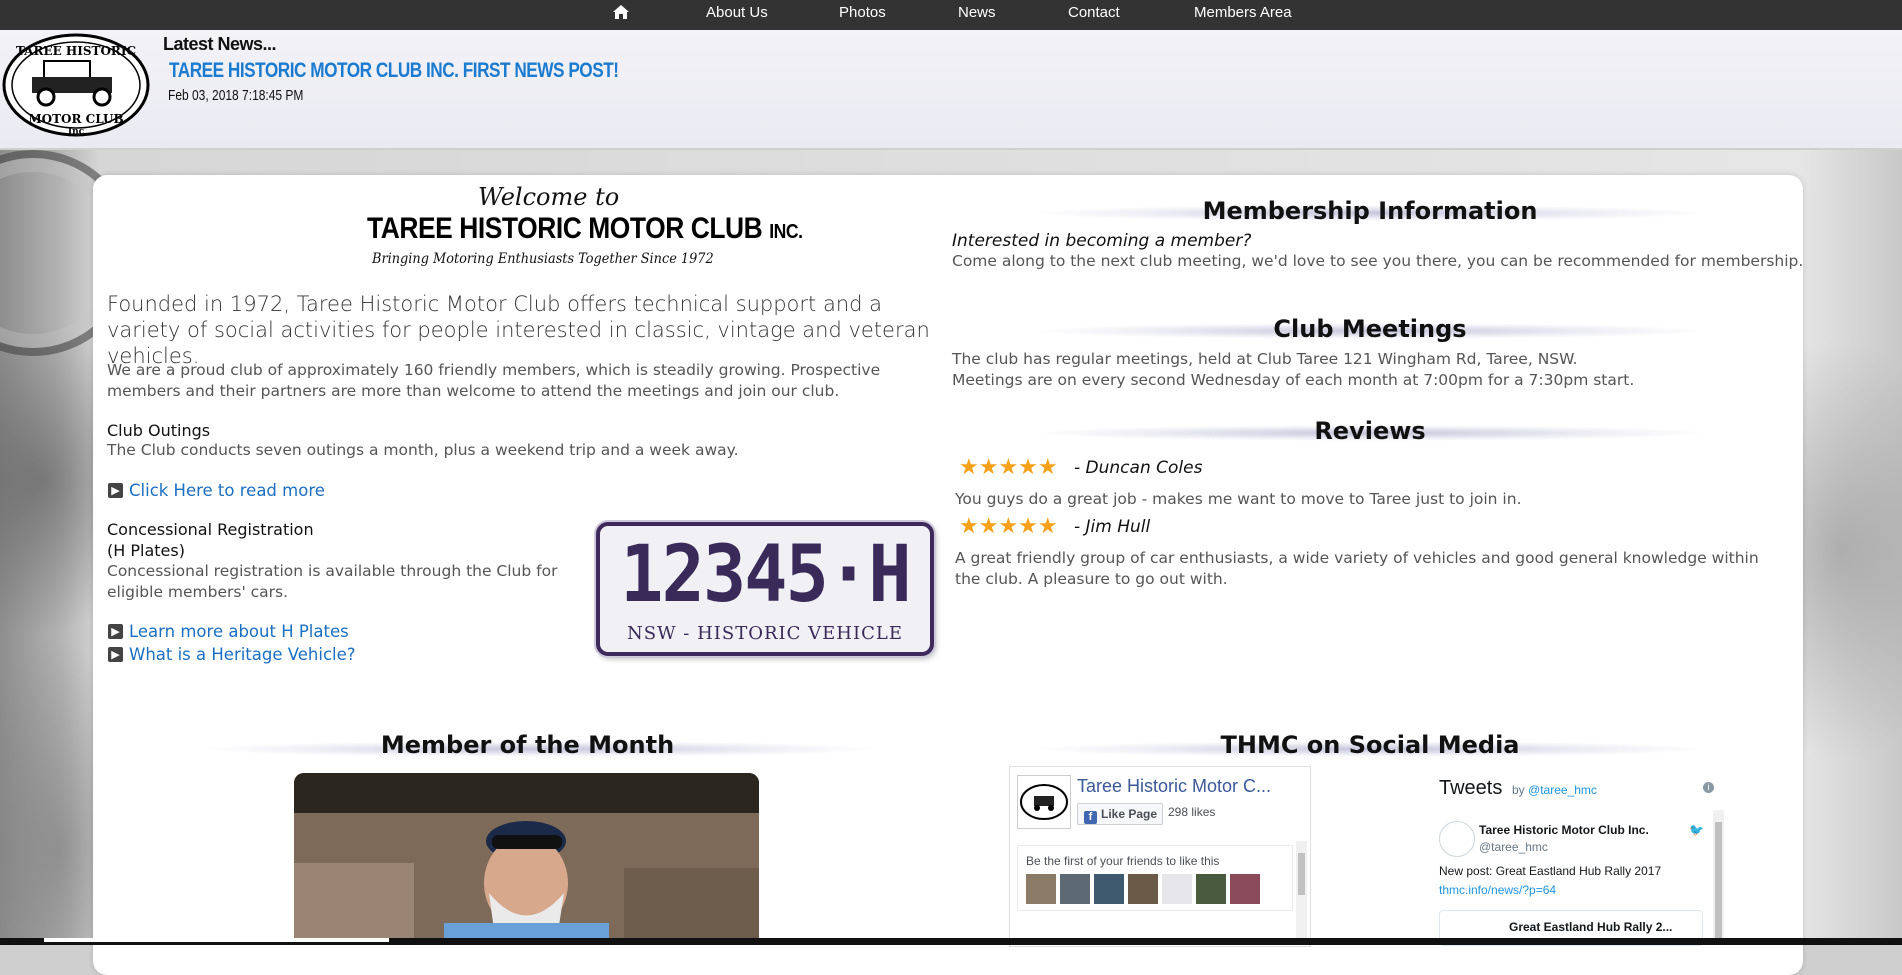  What do you see at coordinates (1696, 830) in the screenshot?
I see `twitter-bird-icon: 🐦` at bounding box center [1696, 830].